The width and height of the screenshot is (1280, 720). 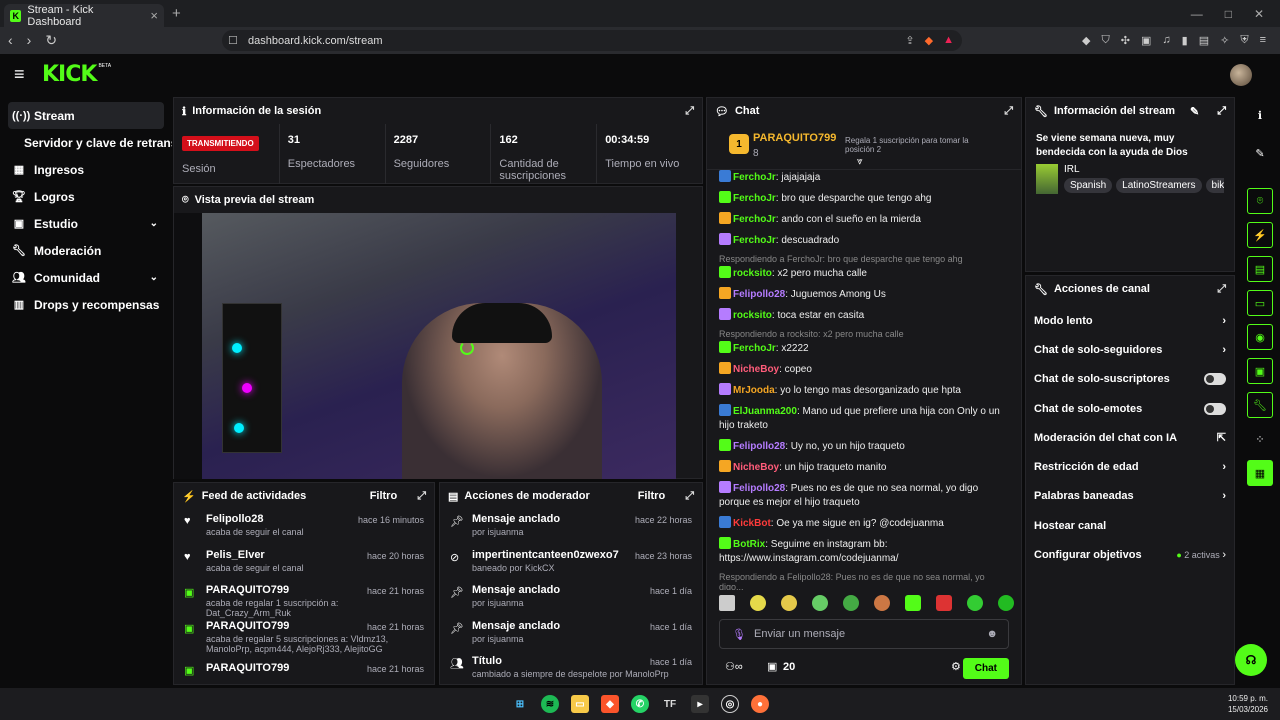 What do you see at coordinates (1215, 408) in the screenshot?
I see `emotes-only-toggle` at bounding box center [1215, 408].